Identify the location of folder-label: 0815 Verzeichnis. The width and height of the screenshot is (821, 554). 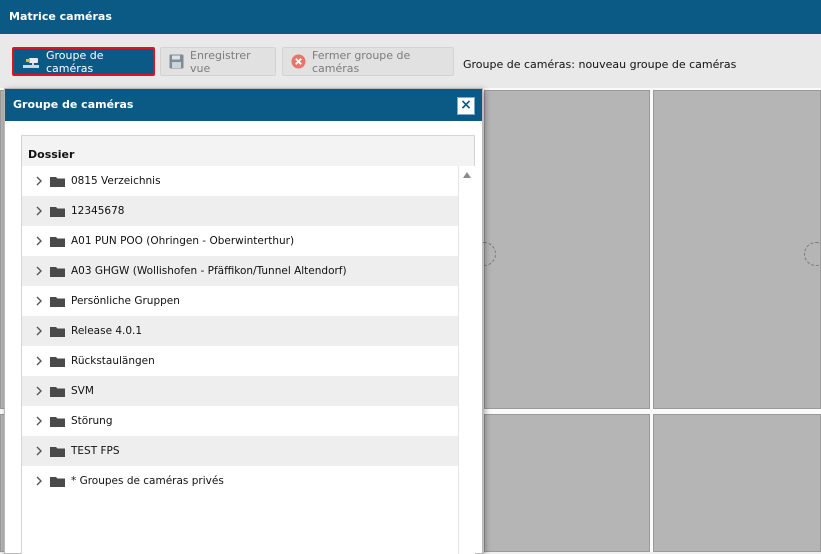
(116, 181).